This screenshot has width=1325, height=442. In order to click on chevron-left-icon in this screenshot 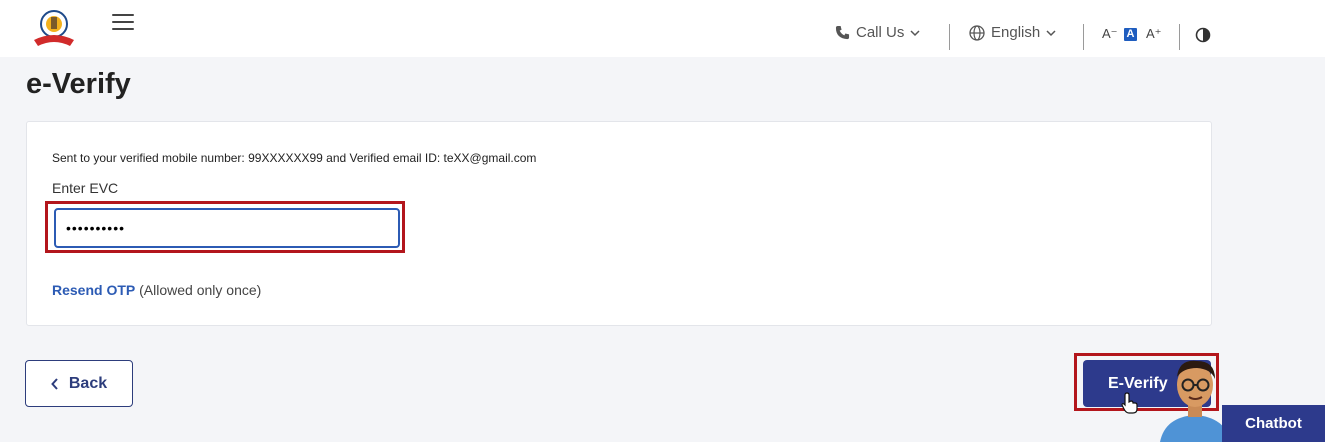, I will do `click(54, 383)`.